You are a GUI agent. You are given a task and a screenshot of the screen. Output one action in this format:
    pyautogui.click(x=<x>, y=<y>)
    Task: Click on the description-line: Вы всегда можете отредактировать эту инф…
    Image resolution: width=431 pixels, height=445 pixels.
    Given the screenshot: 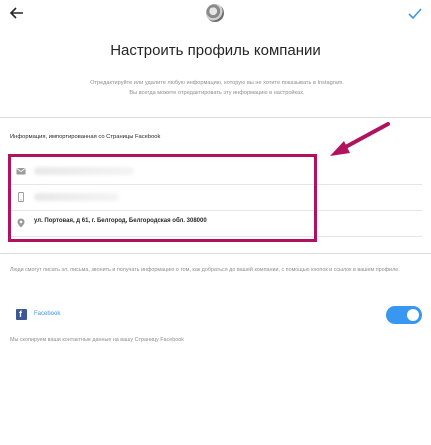 What is the action you would take?
    pyautogui.click(x=217, y=93)
    